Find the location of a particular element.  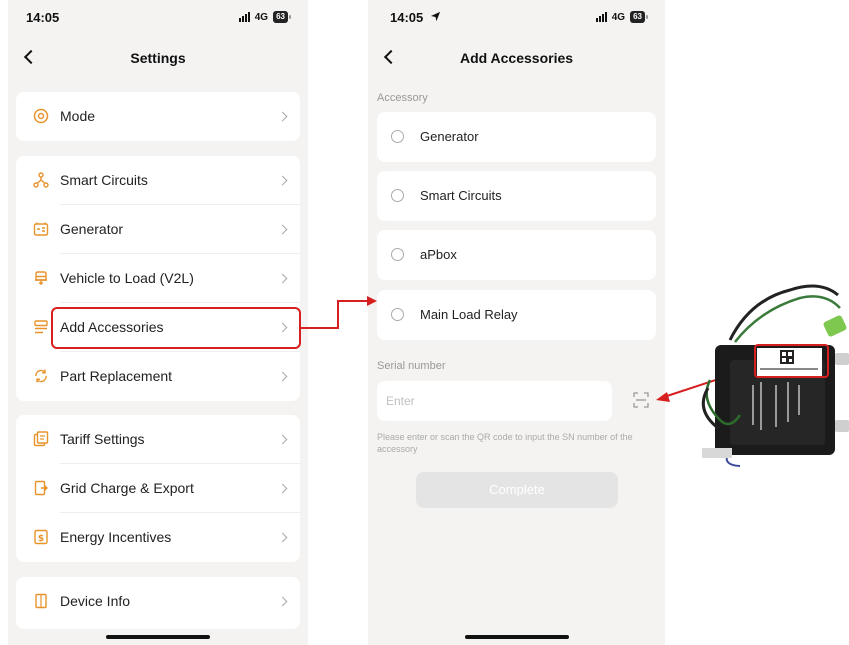

option-label: Smart Circuits is located at coordinates (461, 195).